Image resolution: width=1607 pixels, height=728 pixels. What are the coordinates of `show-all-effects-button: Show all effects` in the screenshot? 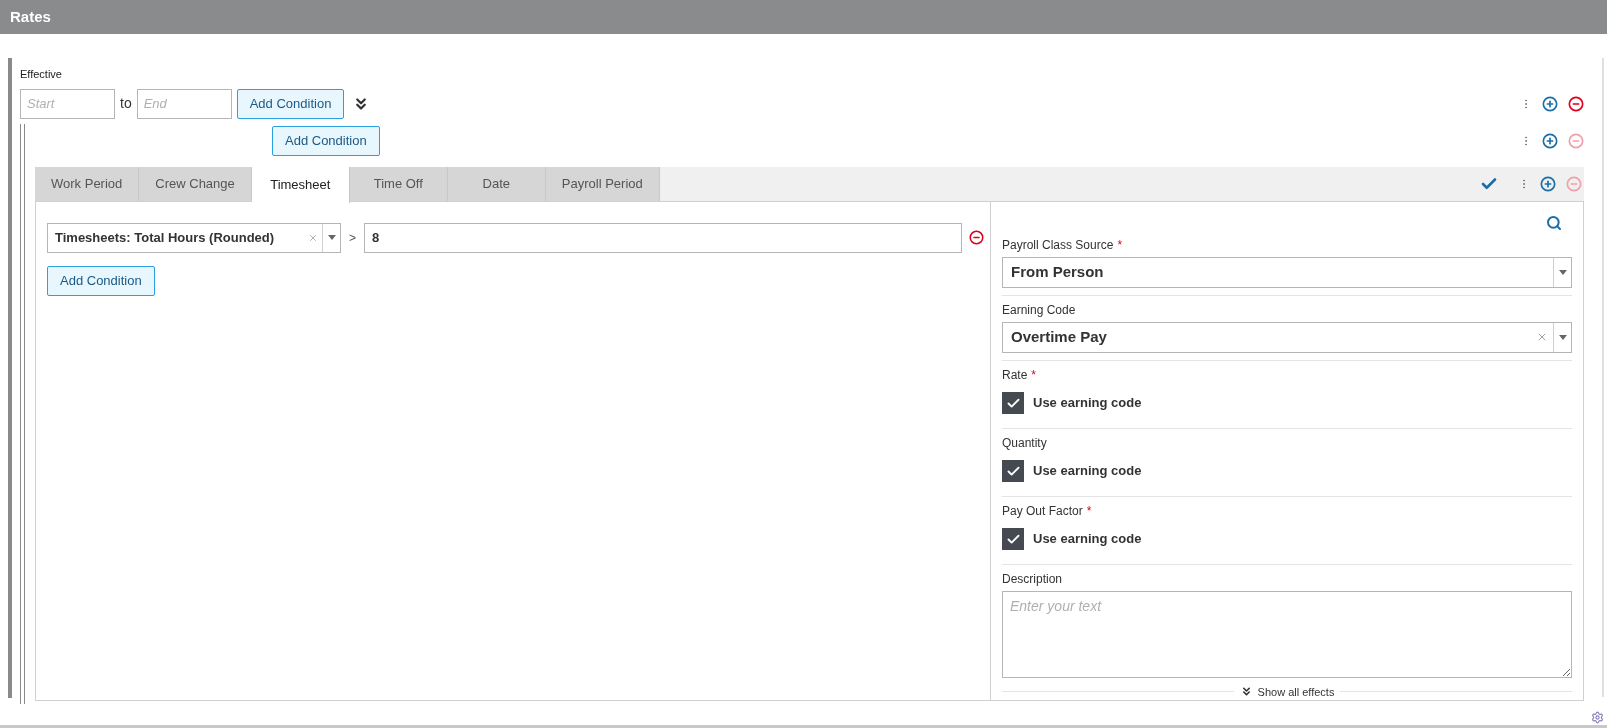 It's located at (1287, 691).